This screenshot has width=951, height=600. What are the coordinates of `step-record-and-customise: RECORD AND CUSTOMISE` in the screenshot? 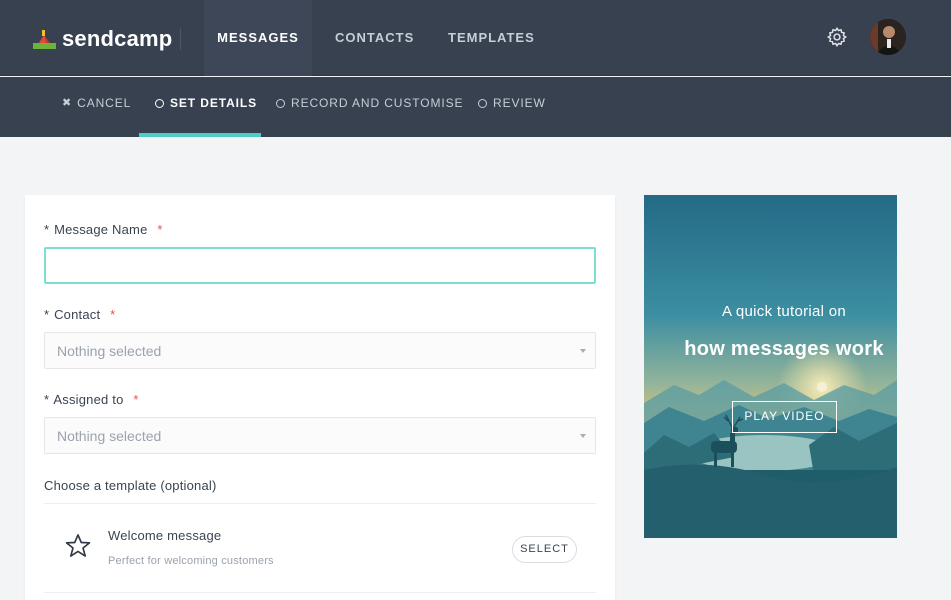 It's located at (369, 107).